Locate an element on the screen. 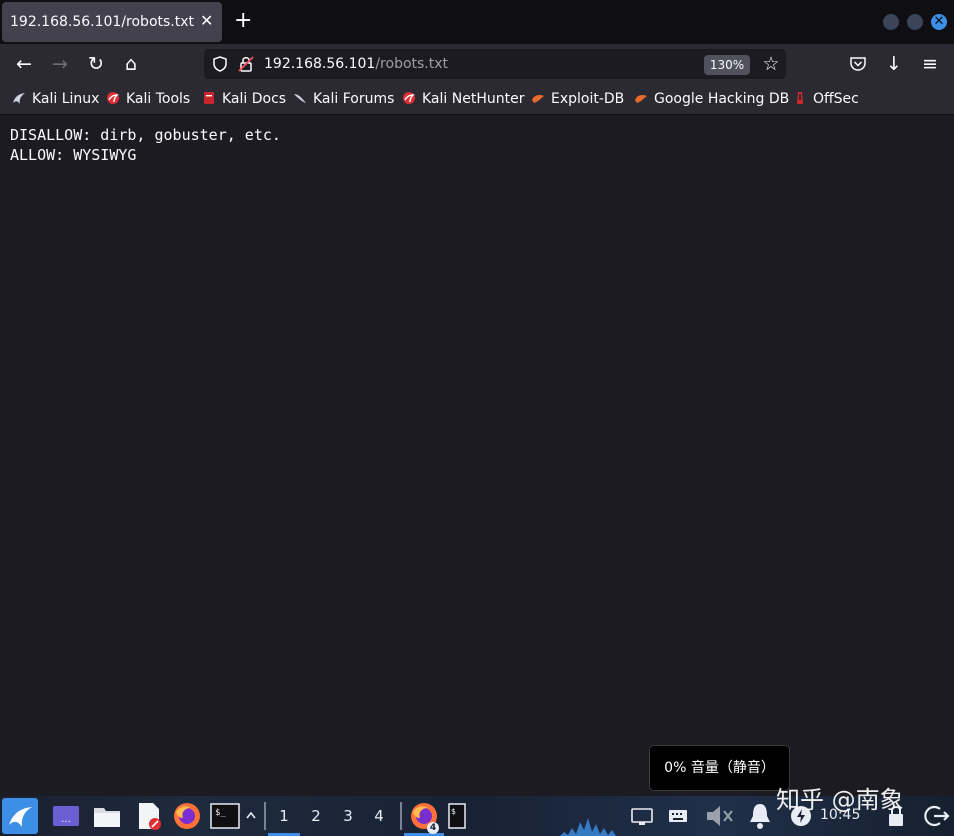  kali-dragon-icon is located at coordinates (19, 98).